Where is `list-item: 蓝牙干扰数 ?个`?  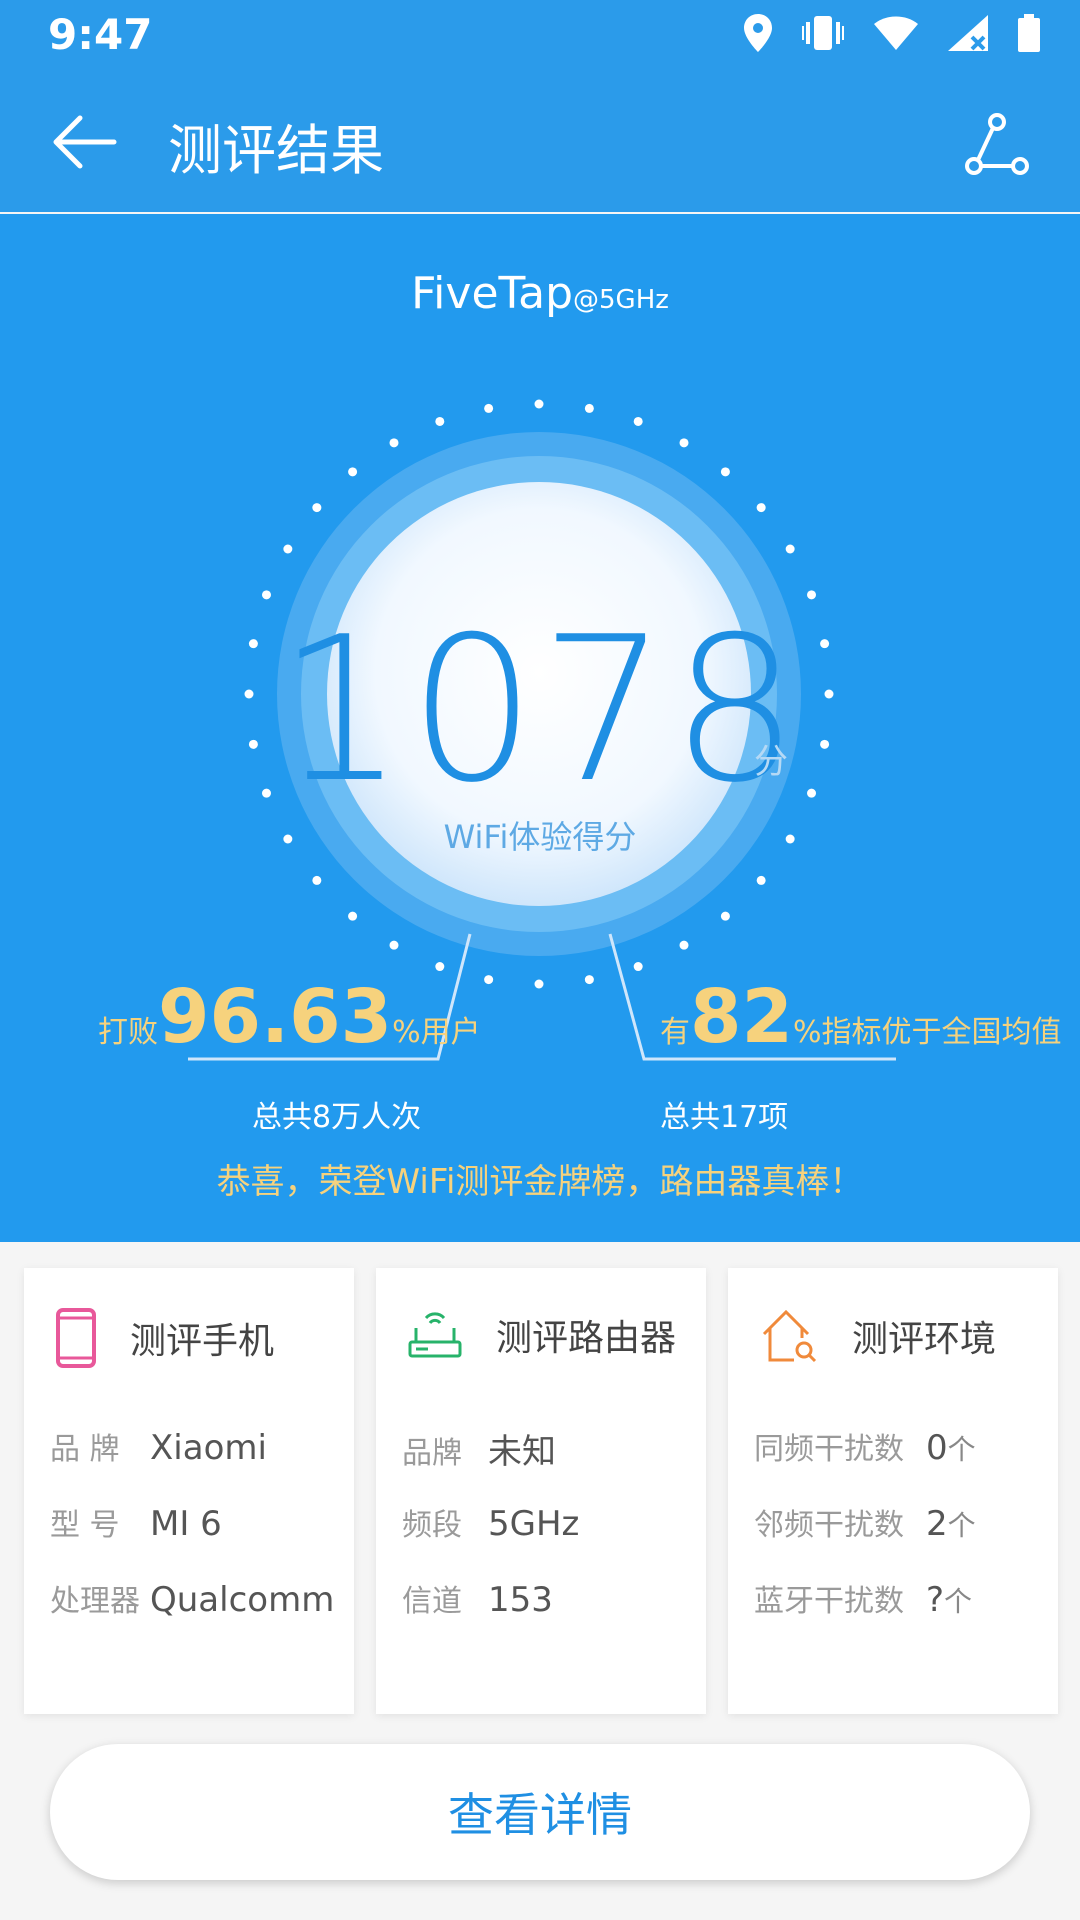
list-item: 蓝牙干扰数 ?个 is located at coordinates (863, 1600).